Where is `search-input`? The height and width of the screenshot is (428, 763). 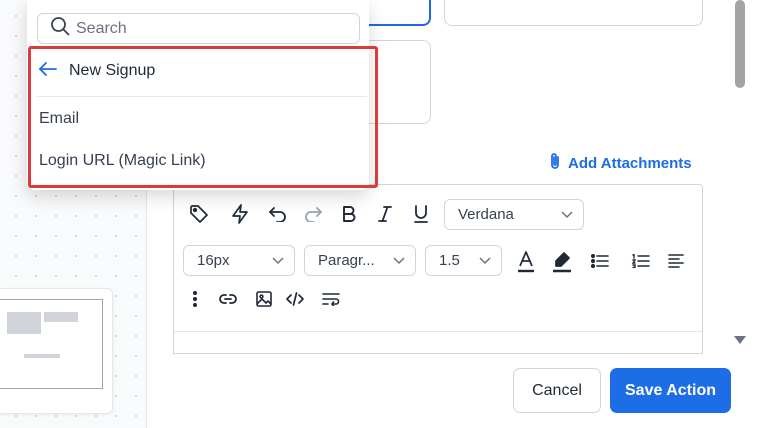
search-input is located at coordinates (216, 28).